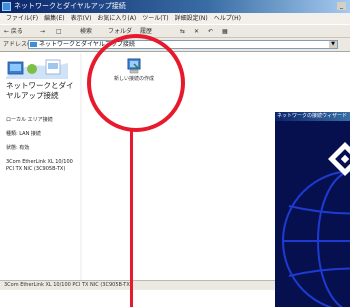 The height and width of the screenshot is (307, 350). I want to click on menu-favorites: お気に入り(A), so click(116, 18).